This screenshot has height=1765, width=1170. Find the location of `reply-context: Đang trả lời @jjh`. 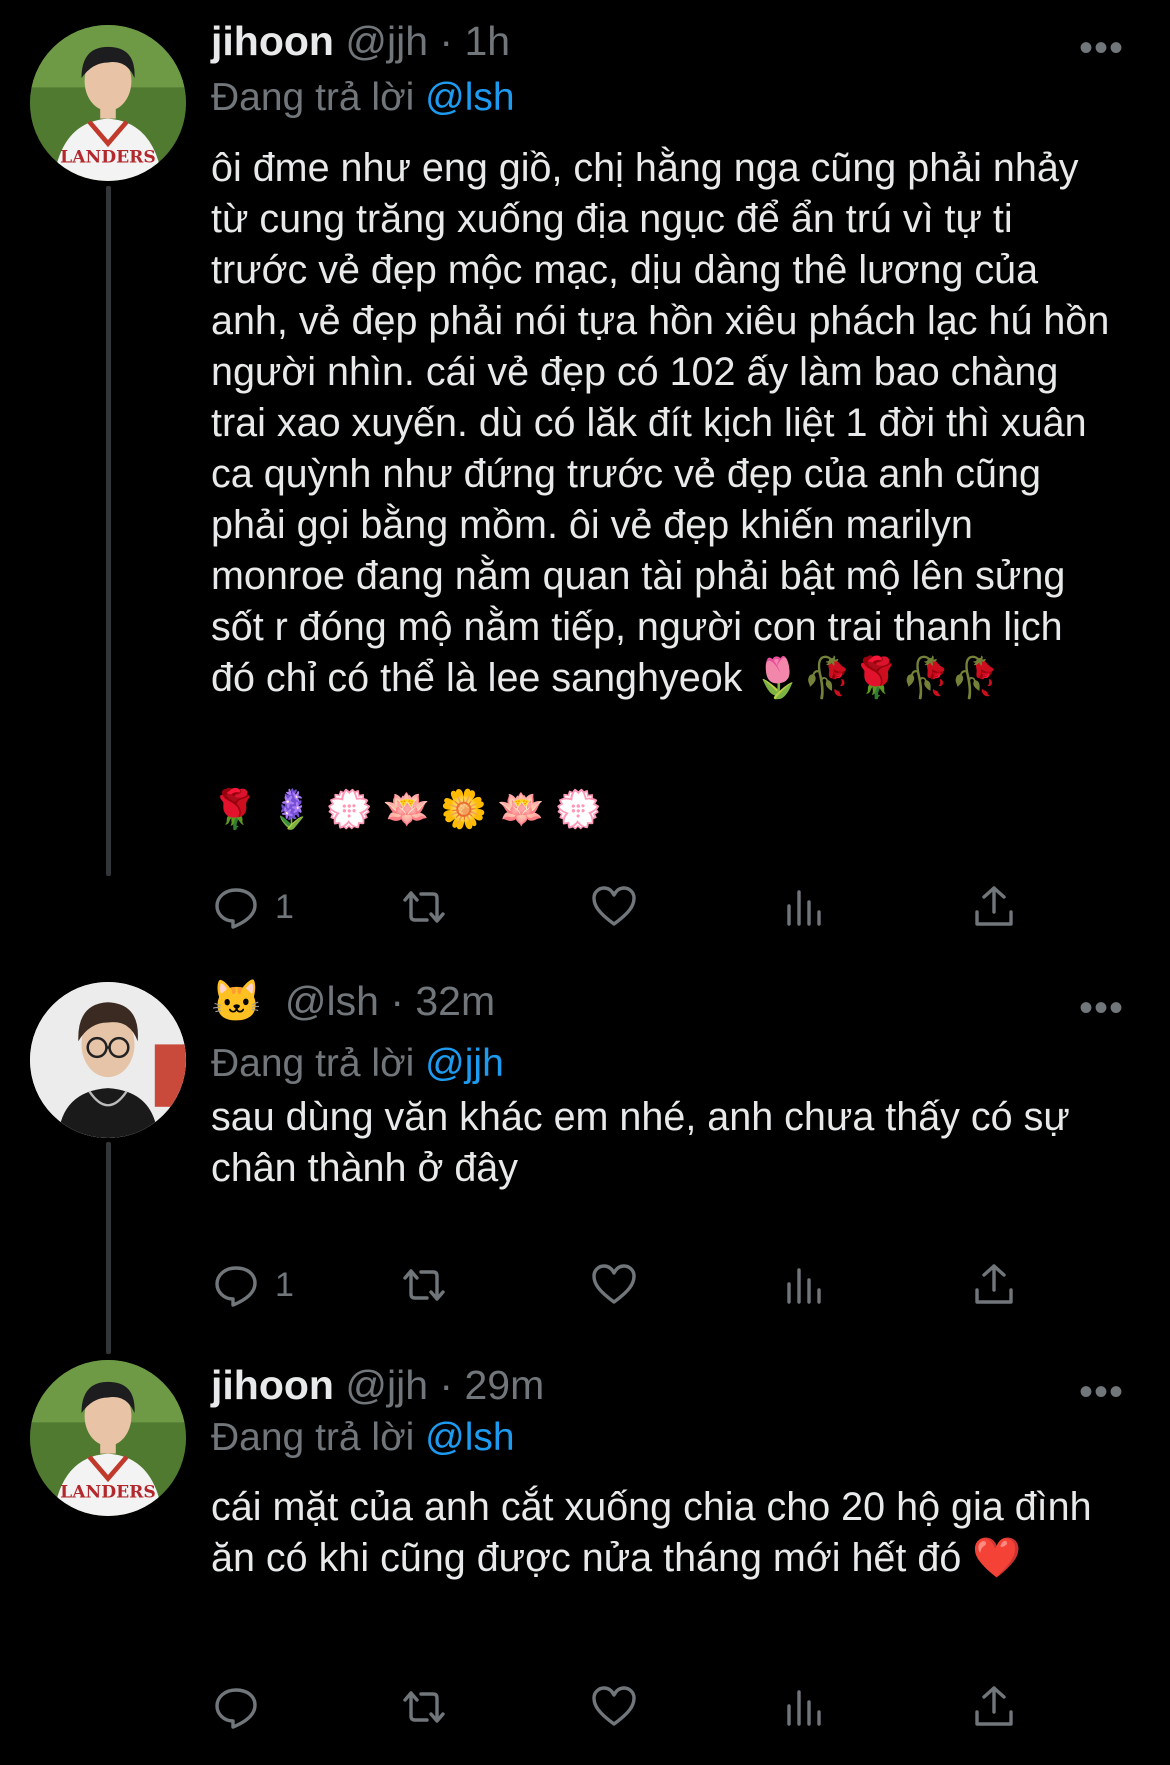

reply-context: Đang trả lời @jjh is located at coordinates (357, 1064).